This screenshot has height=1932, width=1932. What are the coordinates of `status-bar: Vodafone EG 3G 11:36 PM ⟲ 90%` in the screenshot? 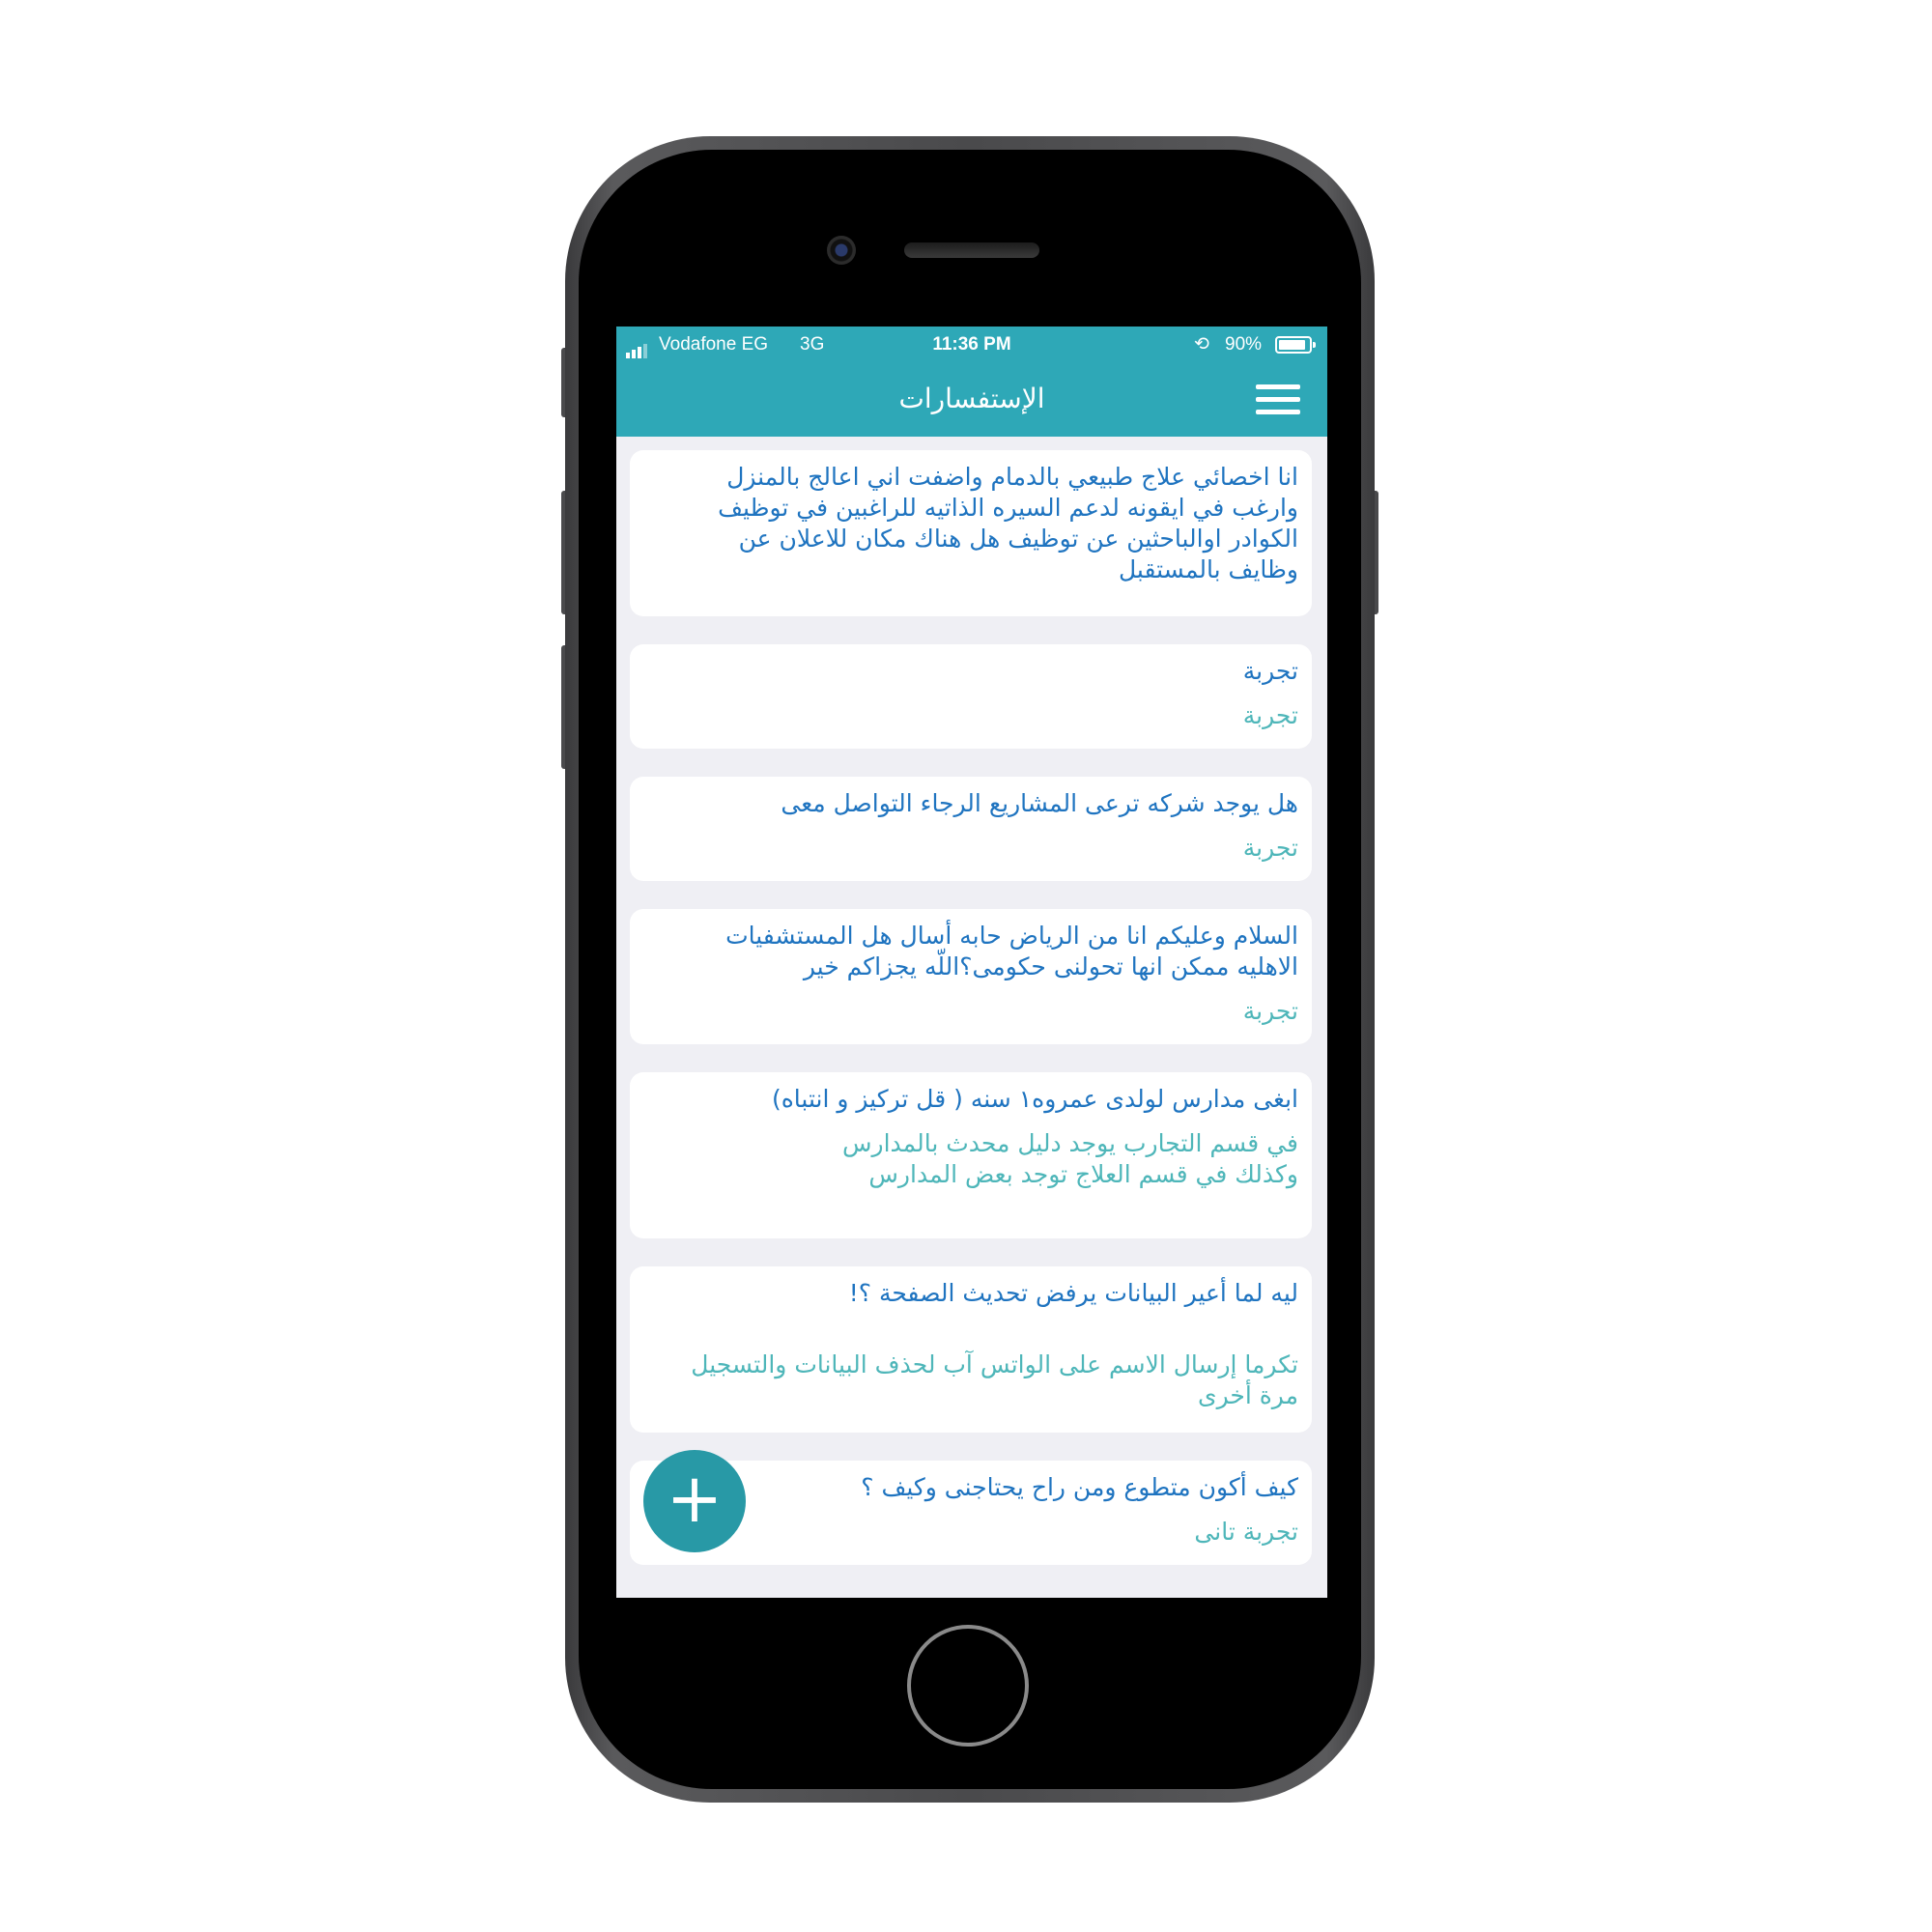 It's located at (971, 346).